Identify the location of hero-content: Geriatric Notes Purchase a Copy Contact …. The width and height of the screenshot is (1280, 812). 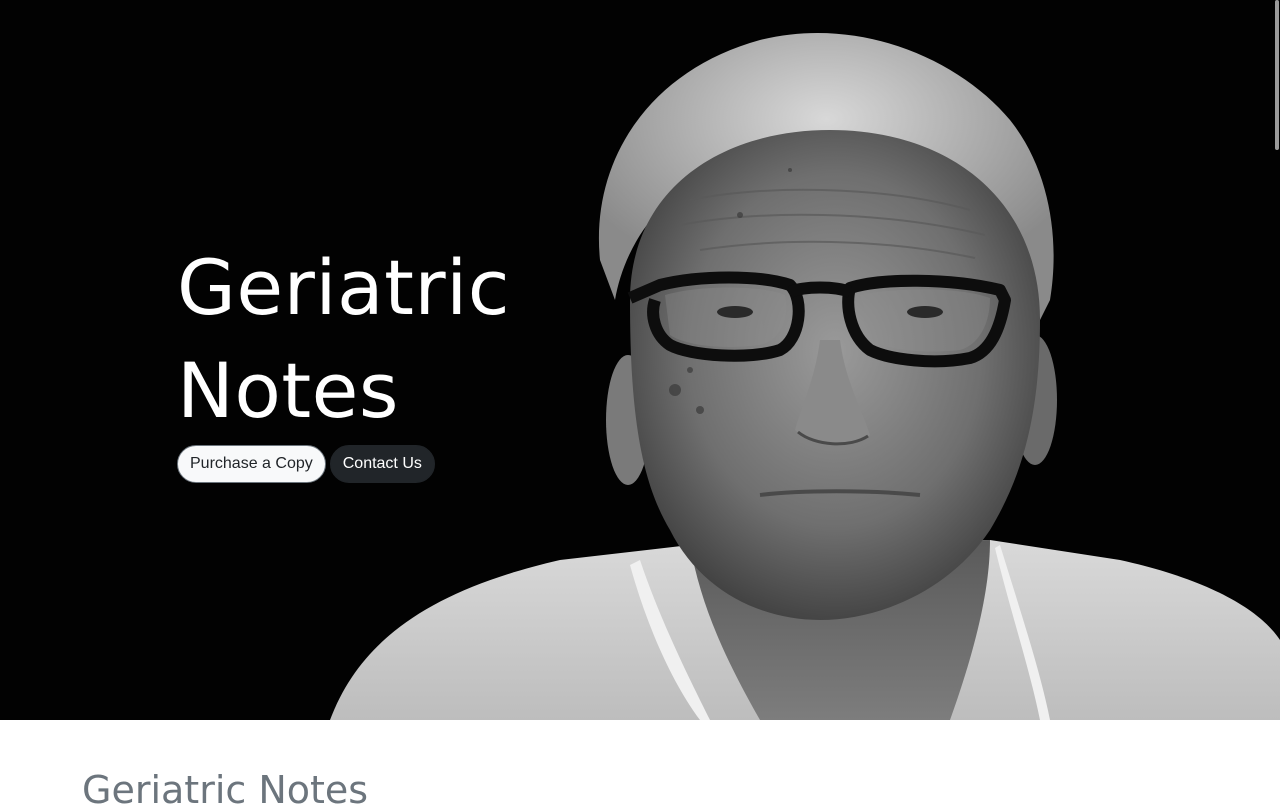
(387, 359).